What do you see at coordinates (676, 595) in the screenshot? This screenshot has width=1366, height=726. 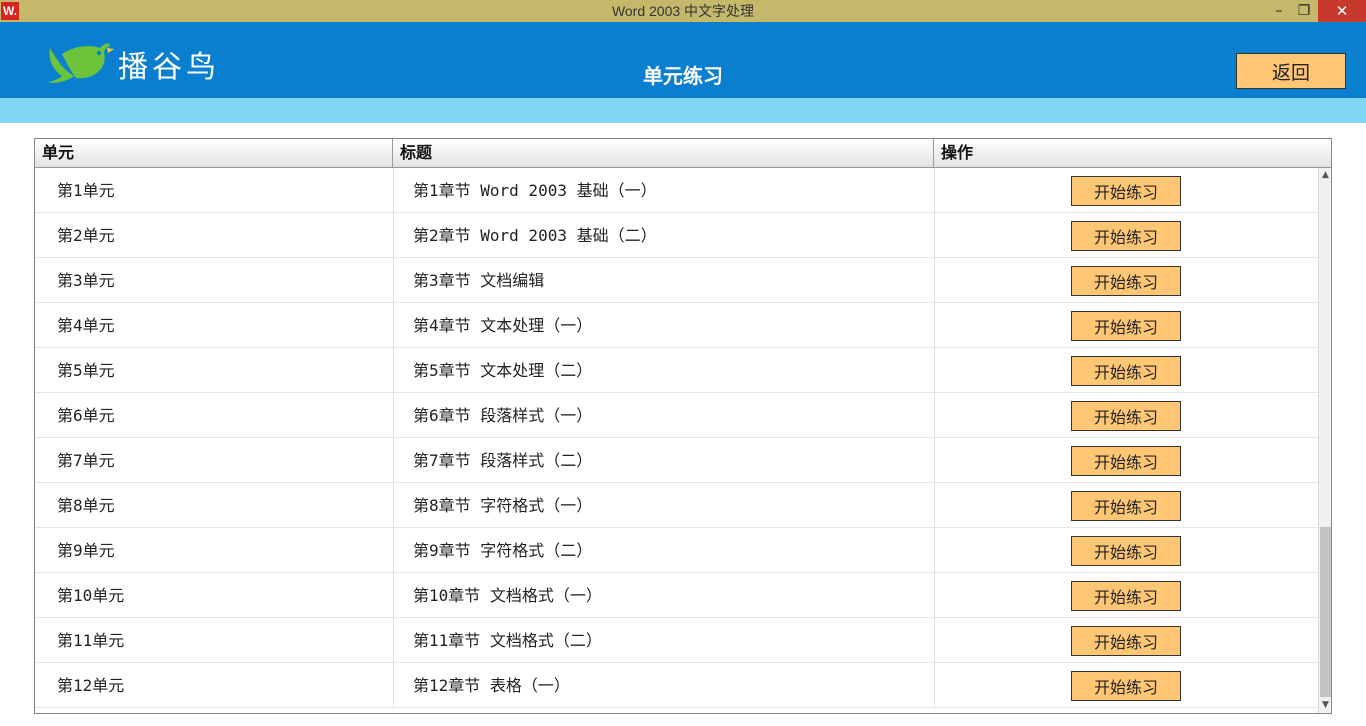 I see `table-row: 第10单元 第10章节 文档格式（一） 开始练习` at bounding box center [676, 595].